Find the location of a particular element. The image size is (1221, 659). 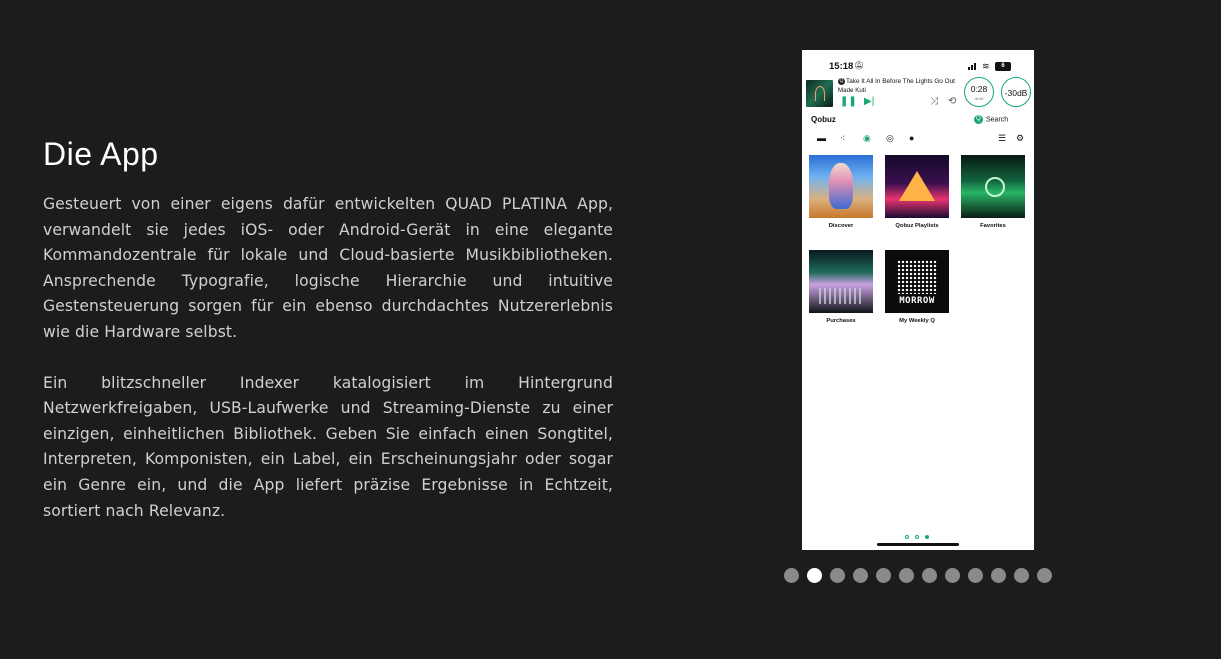

tile-label: Purchases is located at coordinates (841, 321).